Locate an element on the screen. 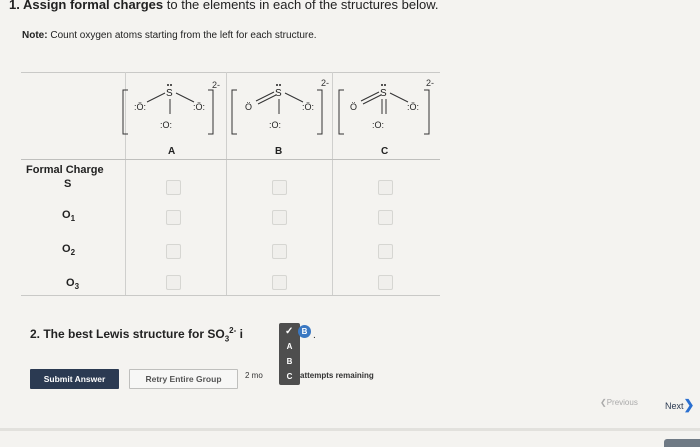 This screenshot has width=700, height=447. input-b-o1 is located at coordinates (279, 217).